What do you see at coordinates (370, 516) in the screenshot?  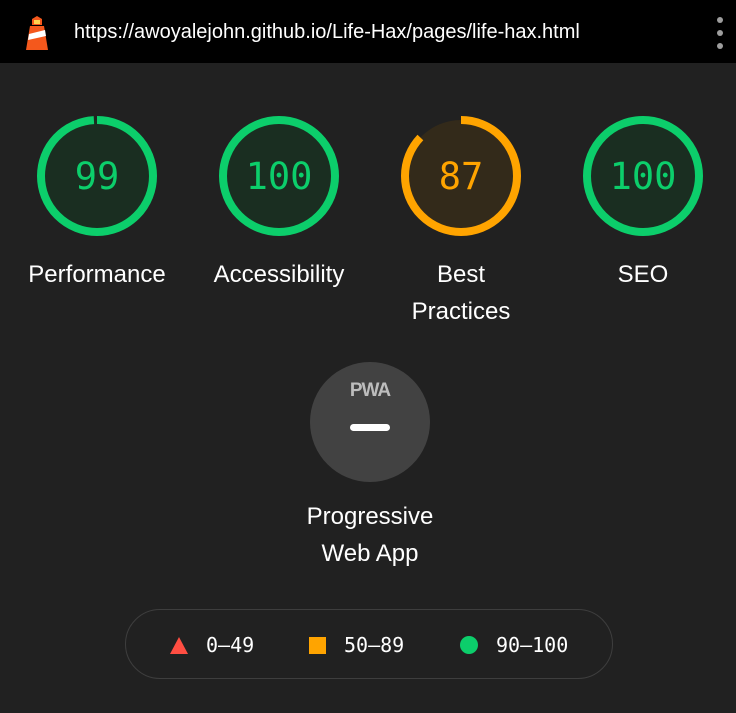 I see `pwa-label-line1: Progressive` at bounding box center [370, 516].